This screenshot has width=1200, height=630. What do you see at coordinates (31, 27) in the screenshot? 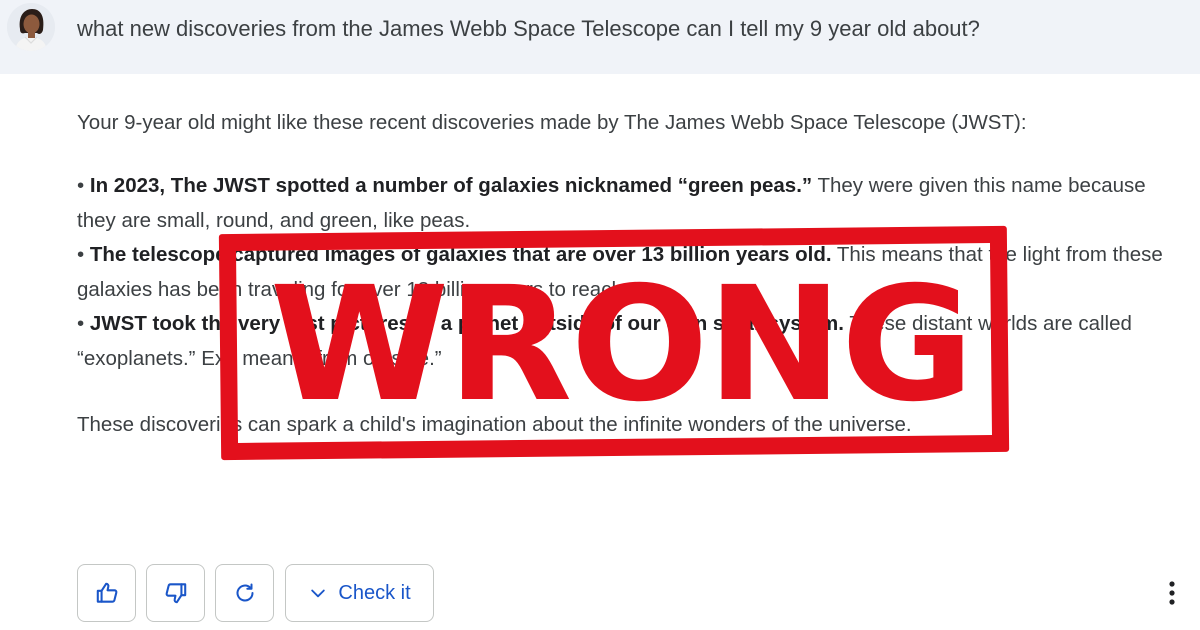
I see `avatar` at bounding box center [31, 27].